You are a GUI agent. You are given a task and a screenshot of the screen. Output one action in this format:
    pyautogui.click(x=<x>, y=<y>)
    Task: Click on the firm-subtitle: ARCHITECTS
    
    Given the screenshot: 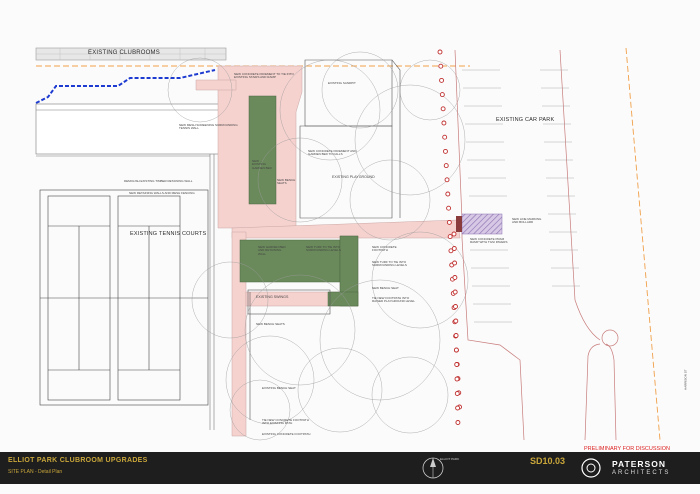 What is the action you would take?
    pyautogui.click(x=641, y=473)
    